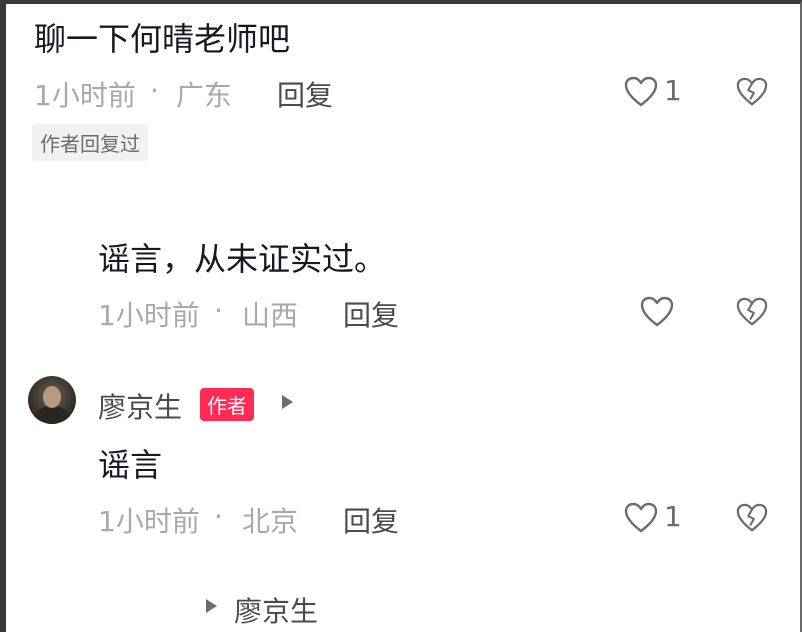 This screenshot has height=632, width=802. I want to click on reply-text: 谣言, so click(130, 465).